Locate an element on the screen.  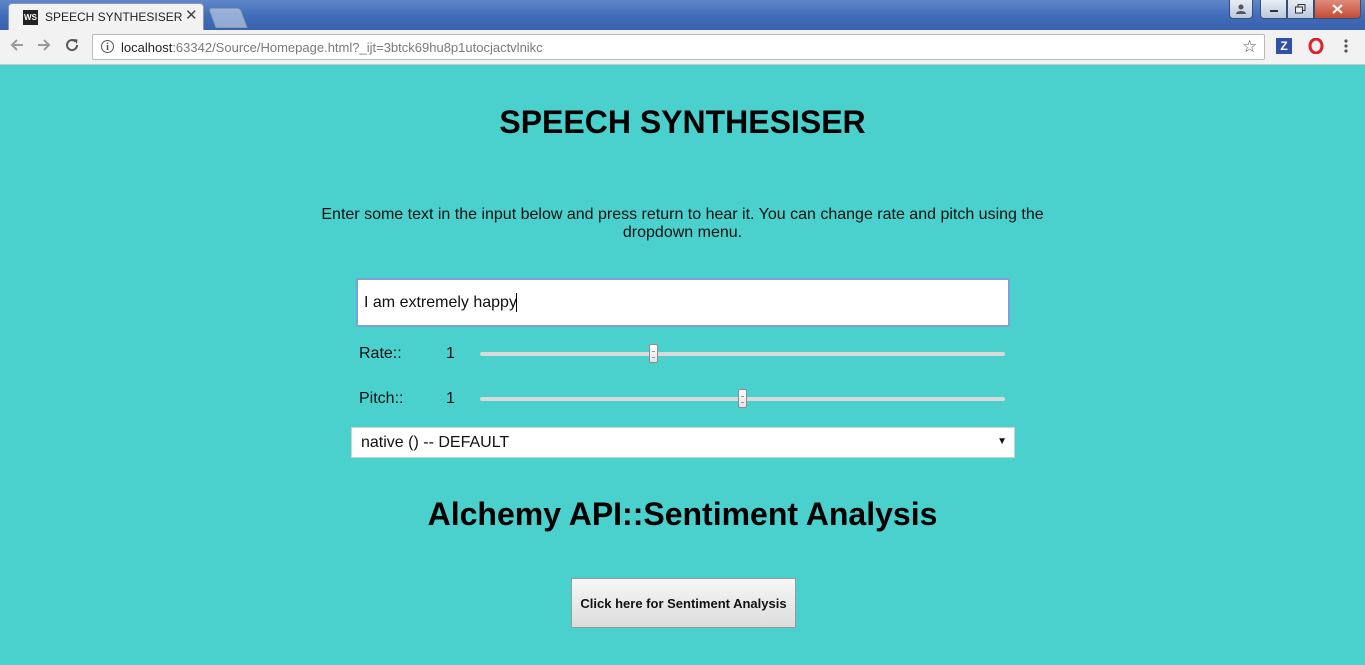
pitch-label: Pitch:: is located at coordinates (381, 398).